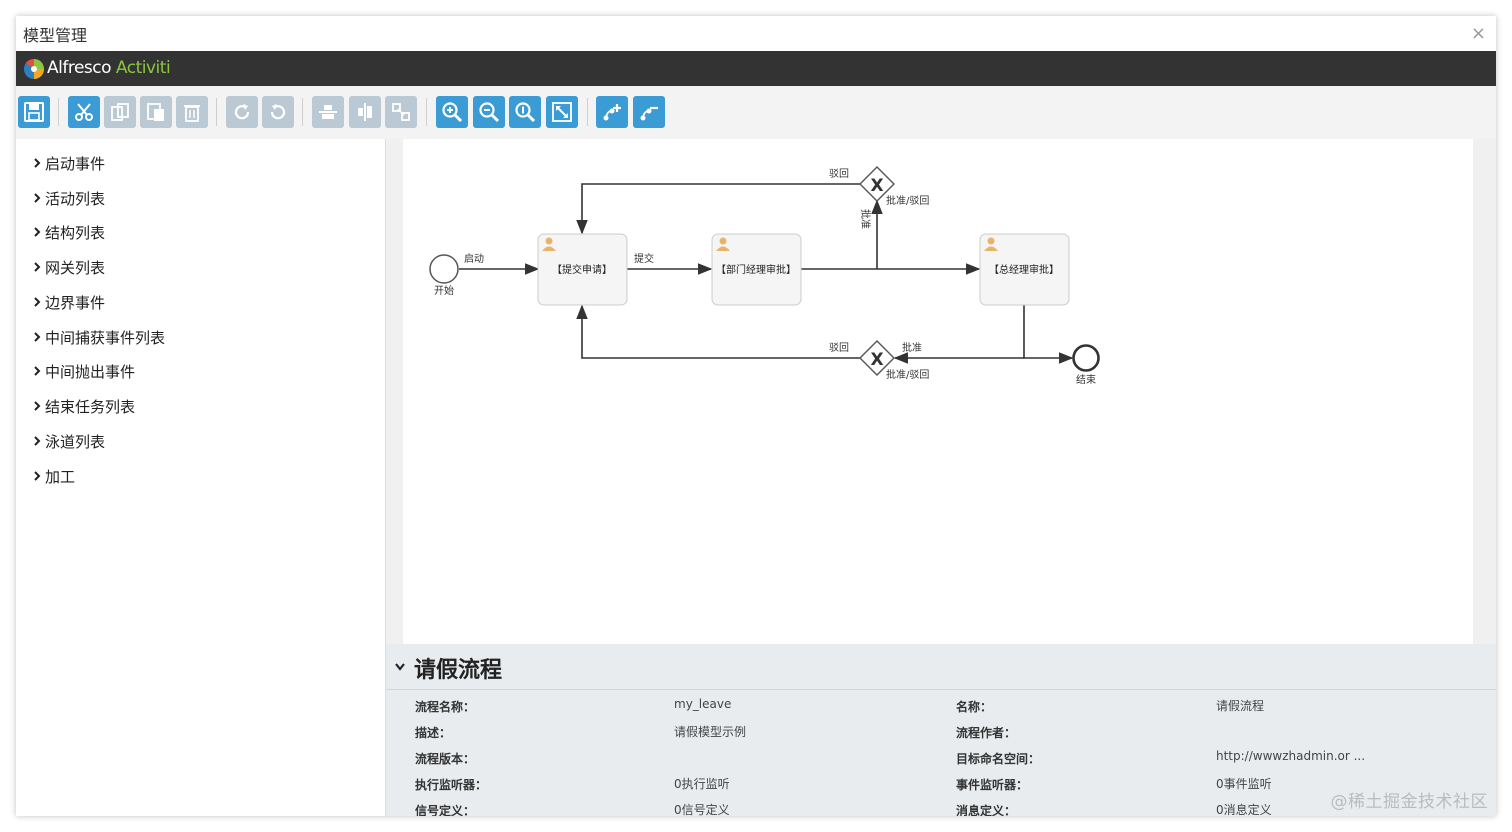  What do you see at coordinates (1086, 358) in the screenshot?
I see `end-event` at bounding box center [1086, 358].